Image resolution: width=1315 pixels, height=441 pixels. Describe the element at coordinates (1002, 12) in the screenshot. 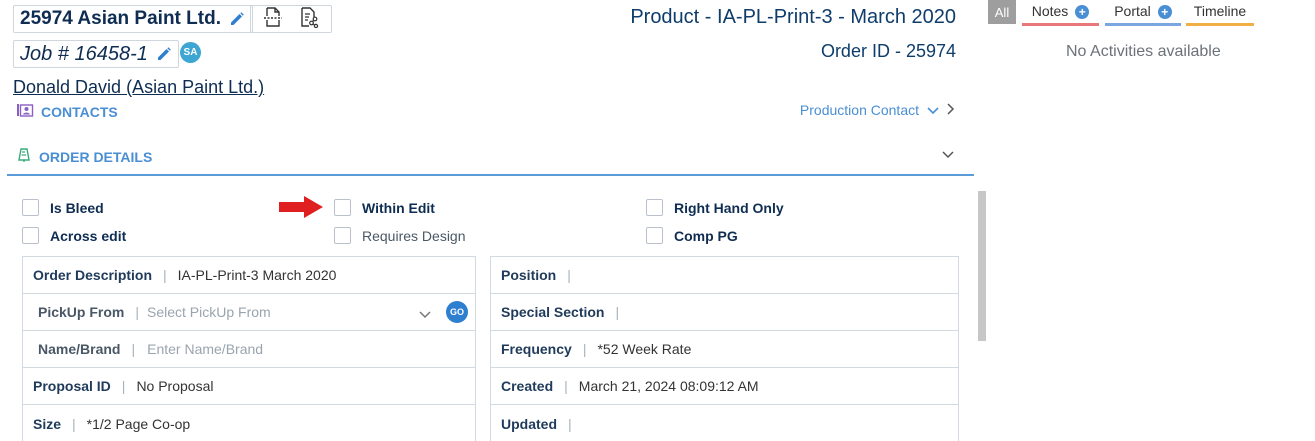

I see `tab-all: All` at that location.